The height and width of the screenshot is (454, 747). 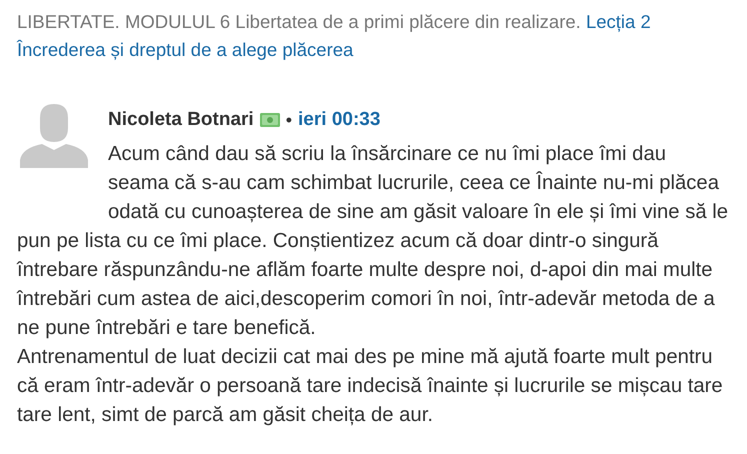 What do you see at coordinates (185, 49) in the screenshot?
I see `lesson-link: Încrederea și dreptul de a alege plăcerea` at bounding box center [185, 49].